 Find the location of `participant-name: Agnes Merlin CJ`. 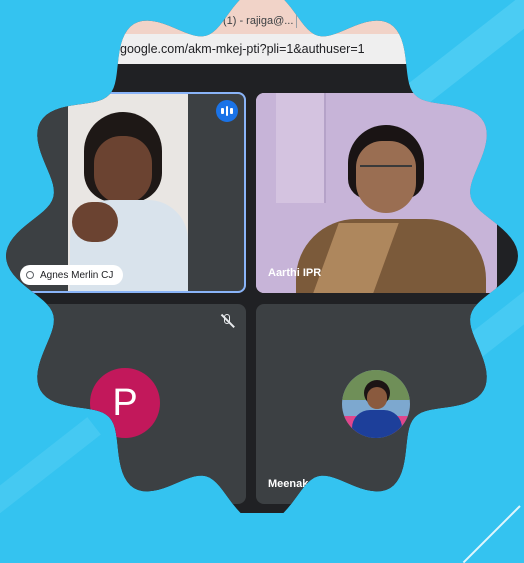

participant-name: Agnes Merlin CJ is located at coordinates (77, 275).